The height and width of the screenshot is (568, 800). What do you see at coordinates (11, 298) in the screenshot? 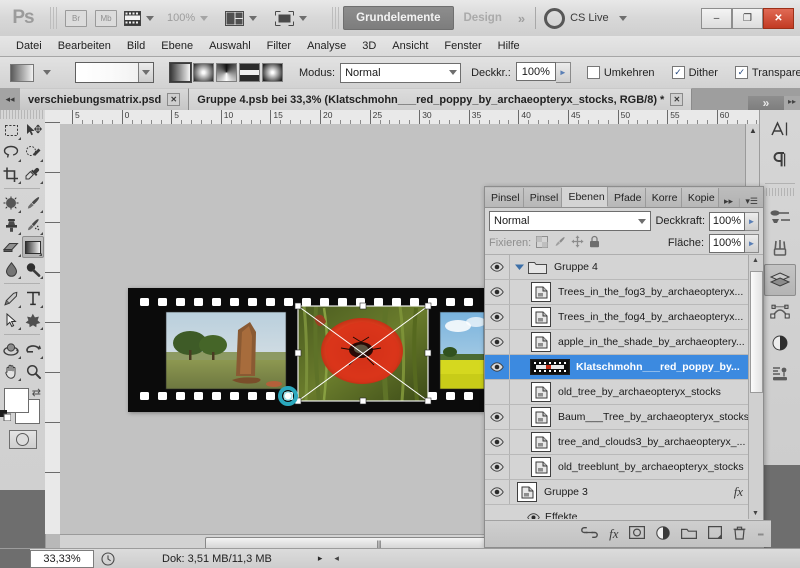
I see `pen-tool` at bounding box center [11, 298].